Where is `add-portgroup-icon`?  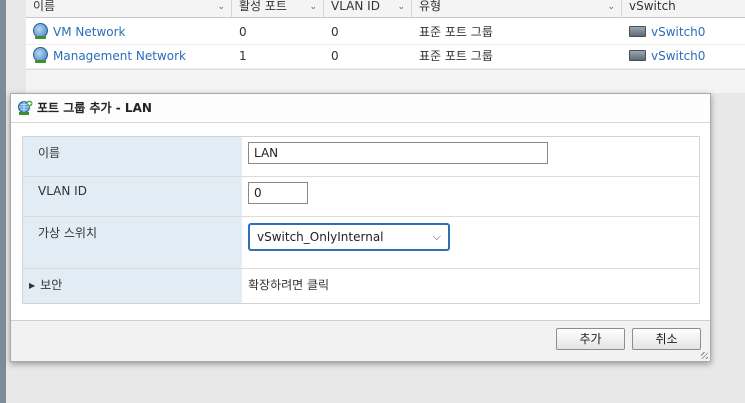 add-portgroup-icon is located at coordinates (25, 107).